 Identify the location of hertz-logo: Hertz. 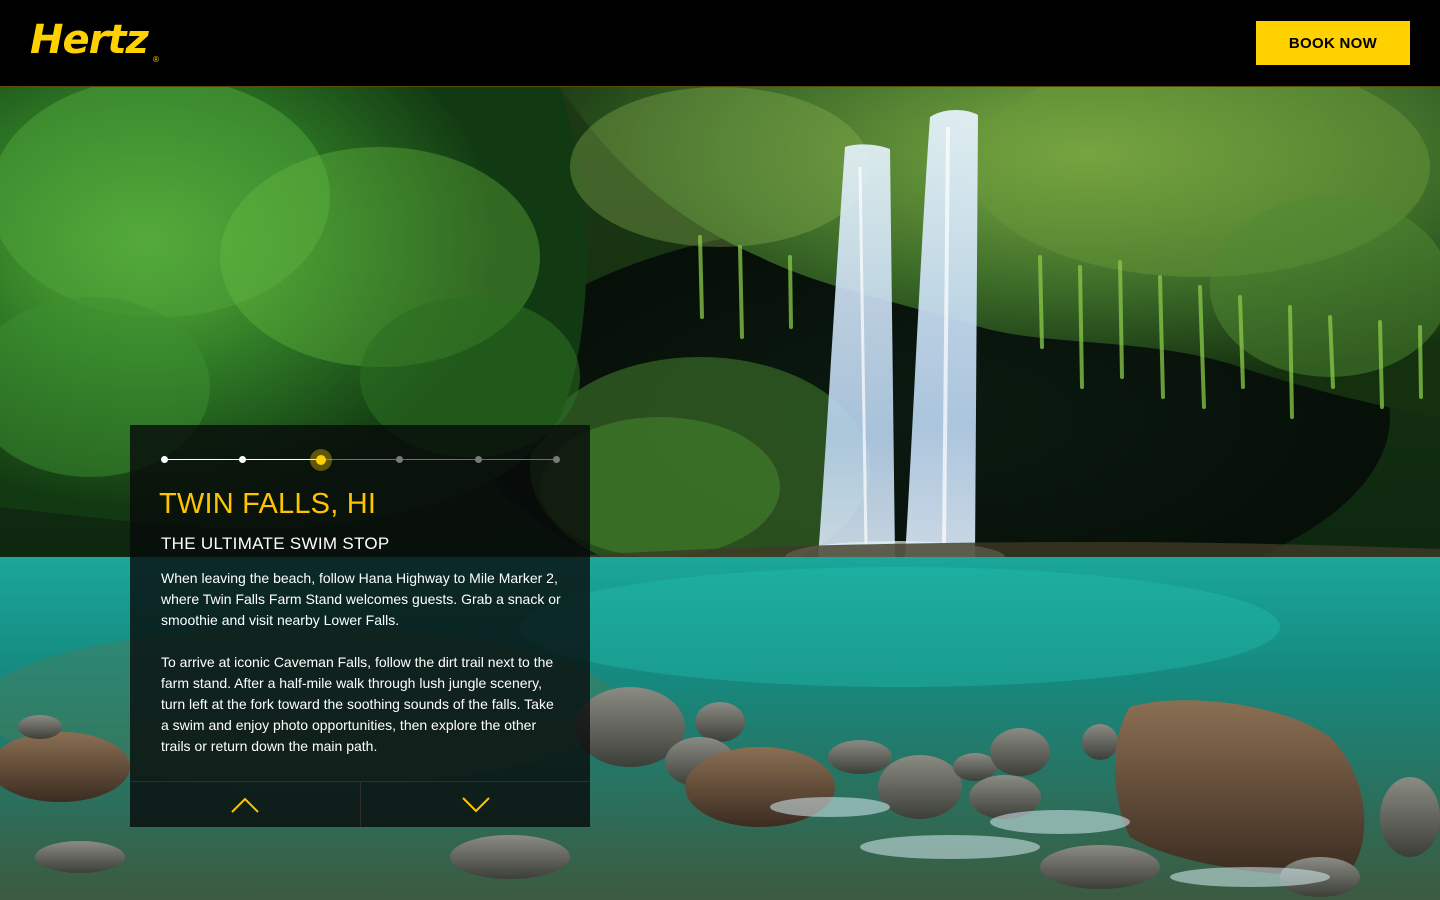
(89, 40).